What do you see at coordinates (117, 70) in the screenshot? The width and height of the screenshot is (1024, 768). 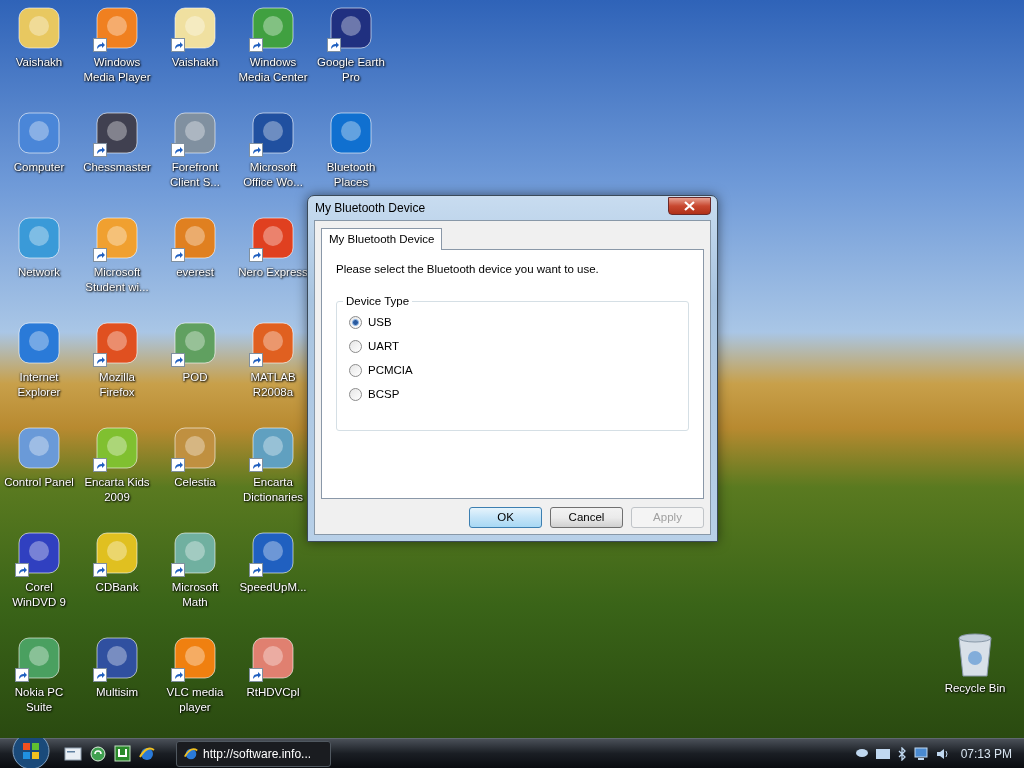 I see `icon-label: Windows Media Player` at bounding box center [117, 70].